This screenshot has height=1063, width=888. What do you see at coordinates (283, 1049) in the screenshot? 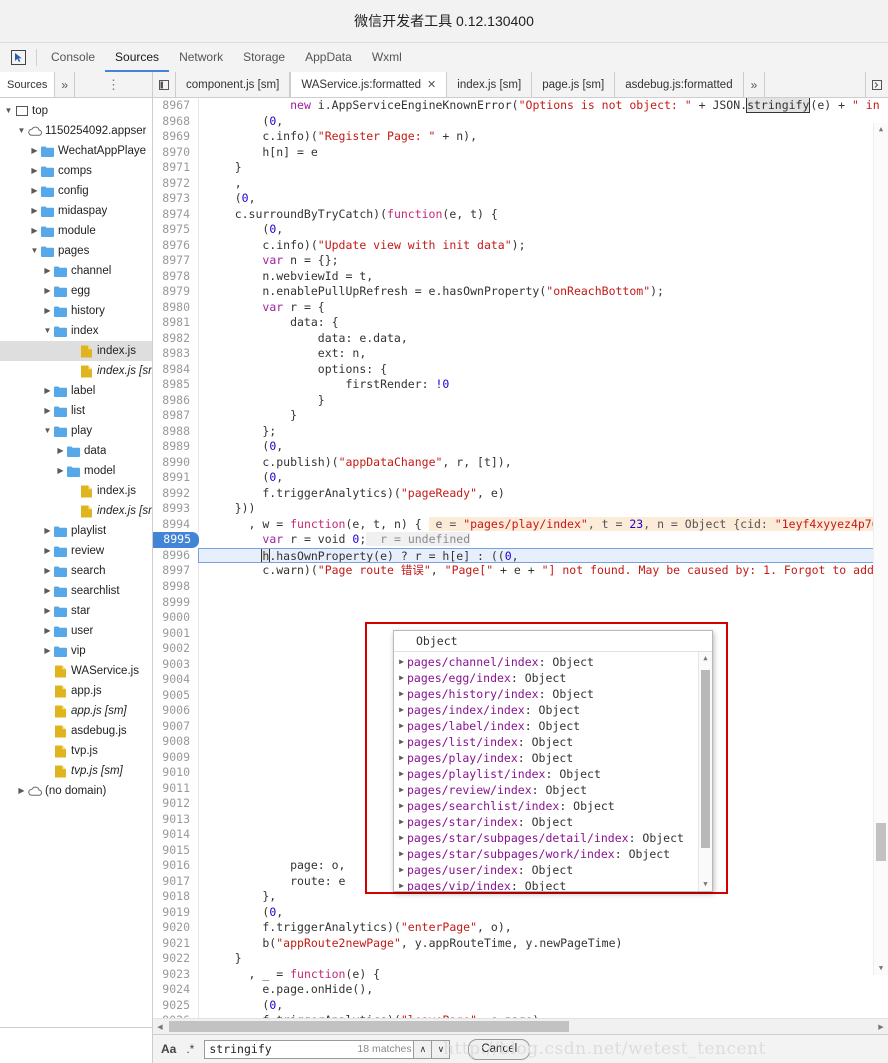
I see `find-input` at bounding box center [283, 1049].